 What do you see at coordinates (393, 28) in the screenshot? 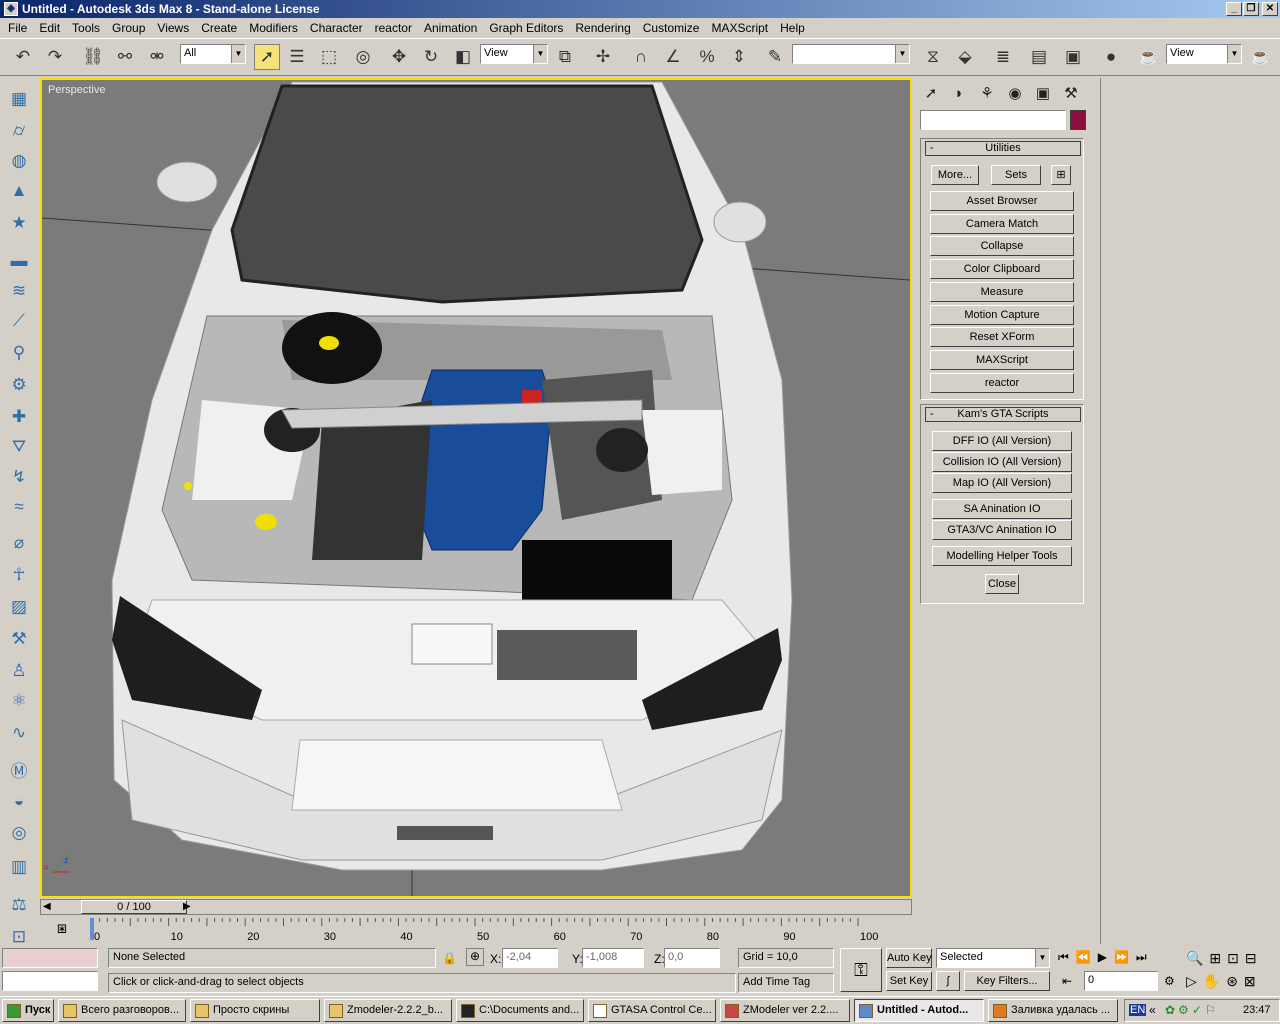
I see `menu-reactor: reactor` at bounding box center [393, 28].